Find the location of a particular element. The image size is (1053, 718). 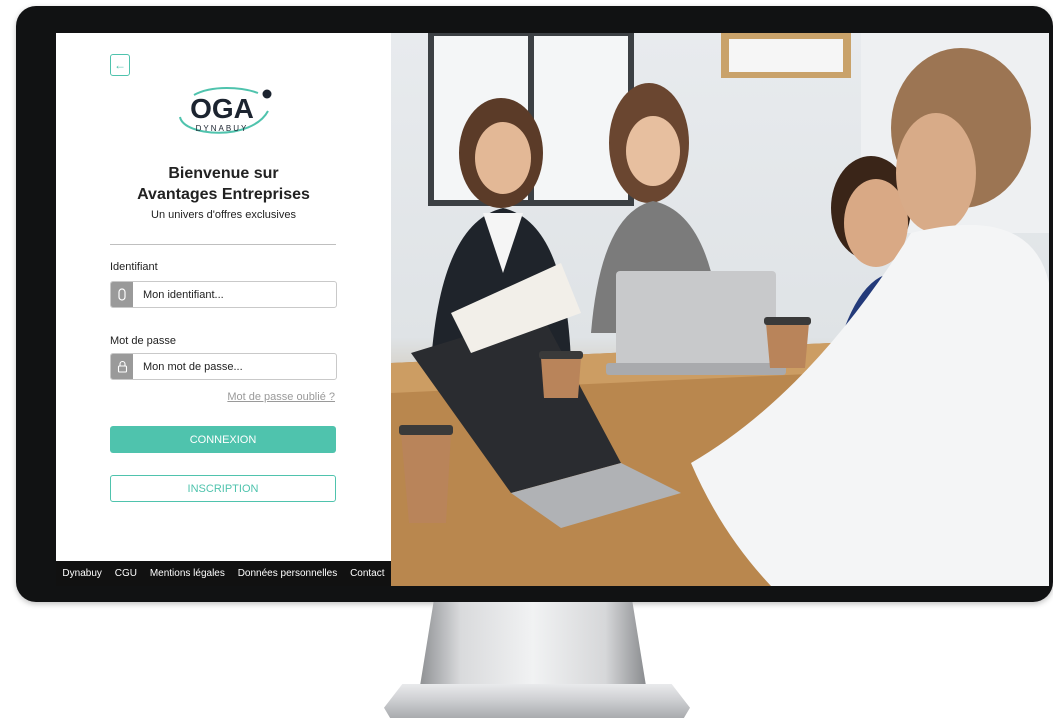

password-label: Mot de passe is located at coordinates (143, 341).